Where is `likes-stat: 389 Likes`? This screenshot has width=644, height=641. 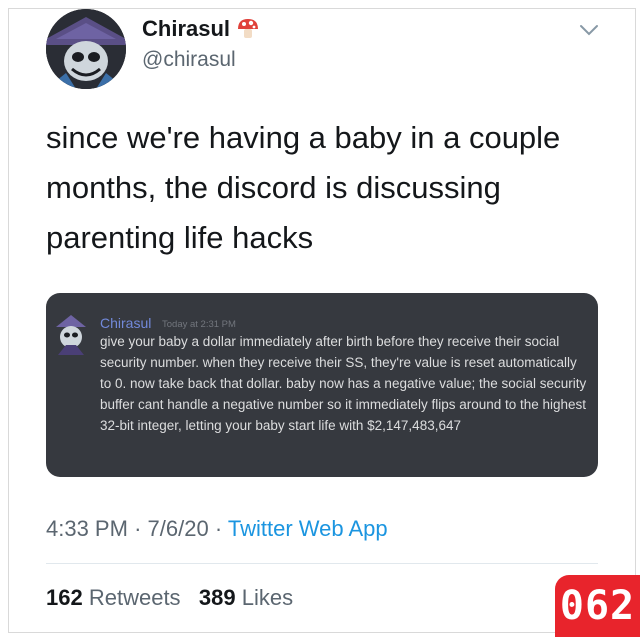
likes-stat: 389 Likes is located at coordinates (246, 597).